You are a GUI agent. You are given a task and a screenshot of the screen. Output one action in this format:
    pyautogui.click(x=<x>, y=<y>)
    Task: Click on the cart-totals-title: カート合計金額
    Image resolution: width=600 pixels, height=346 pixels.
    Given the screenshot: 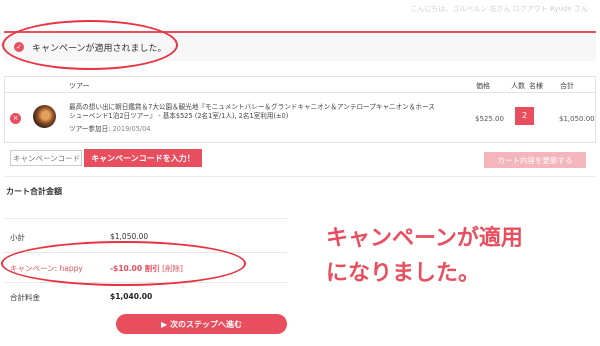 What is the action you would take?
    pyautogui.click(x=34, y=191)
    